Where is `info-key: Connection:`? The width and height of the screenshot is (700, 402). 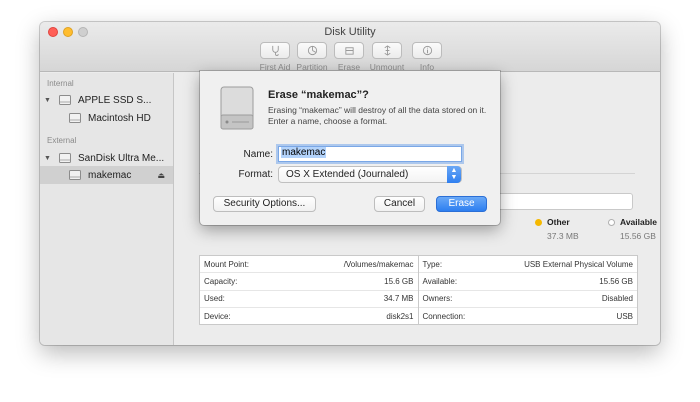 info-key: Connection: is located at coordinates (444, 316).